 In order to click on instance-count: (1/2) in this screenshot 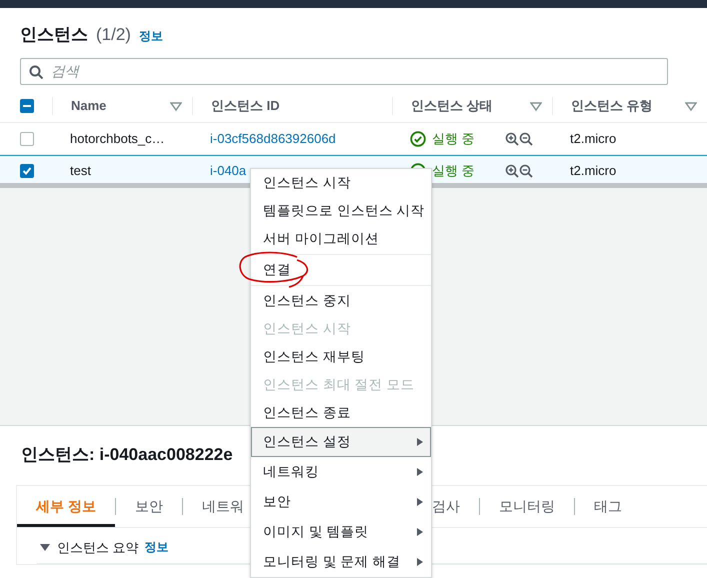, I will do `click(113, 35)`.